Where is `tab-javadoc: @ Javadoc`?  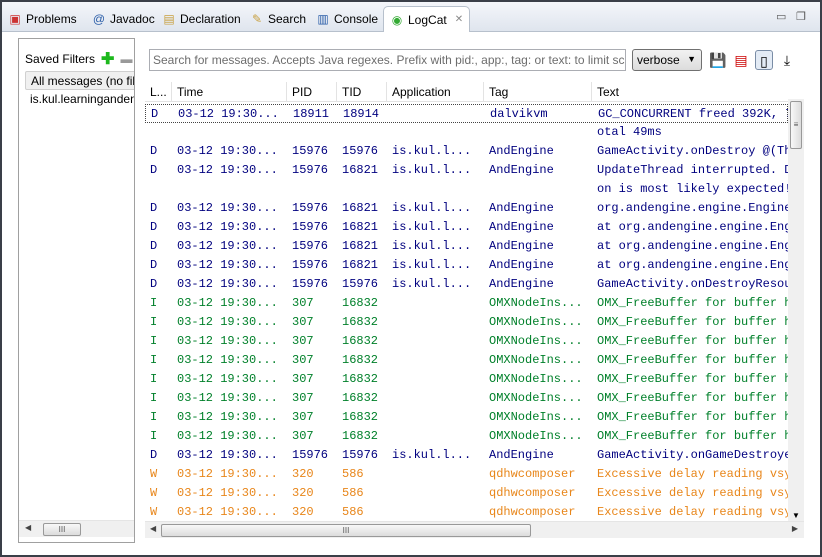 tab-javadoc: @ Javadoc is located at coordinates (123, 19).